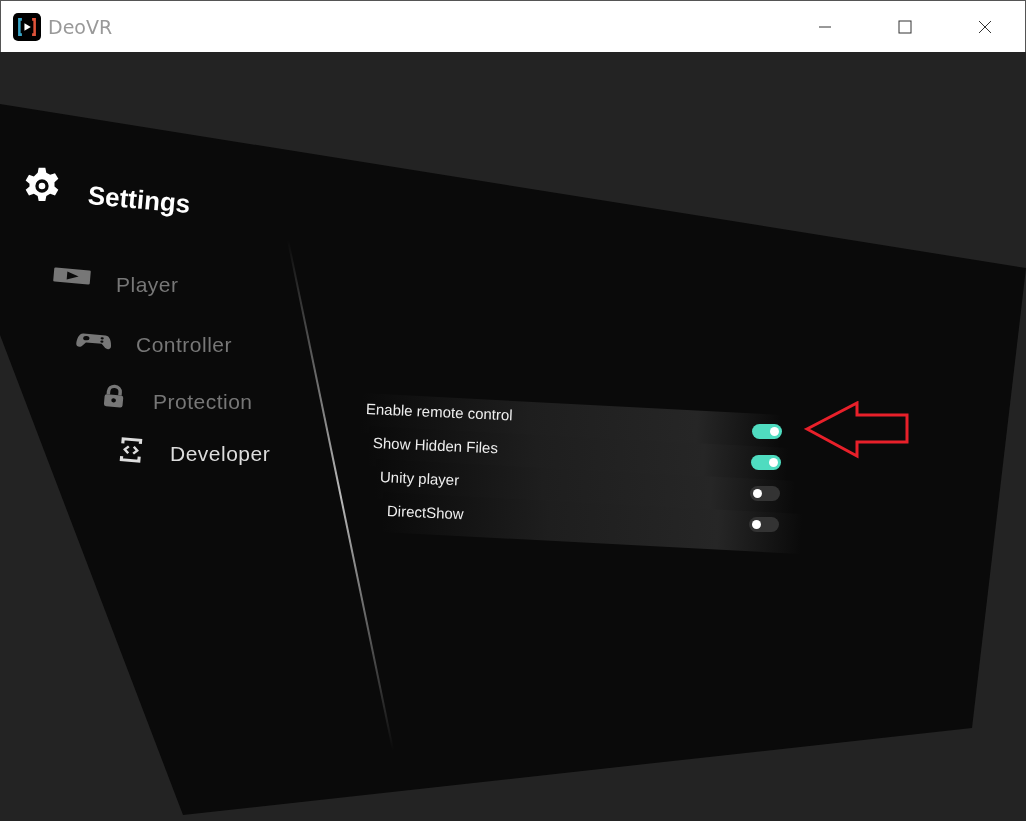 The image size is (1026, 821). I want to click on app-logo-icon, so click(27, 26).